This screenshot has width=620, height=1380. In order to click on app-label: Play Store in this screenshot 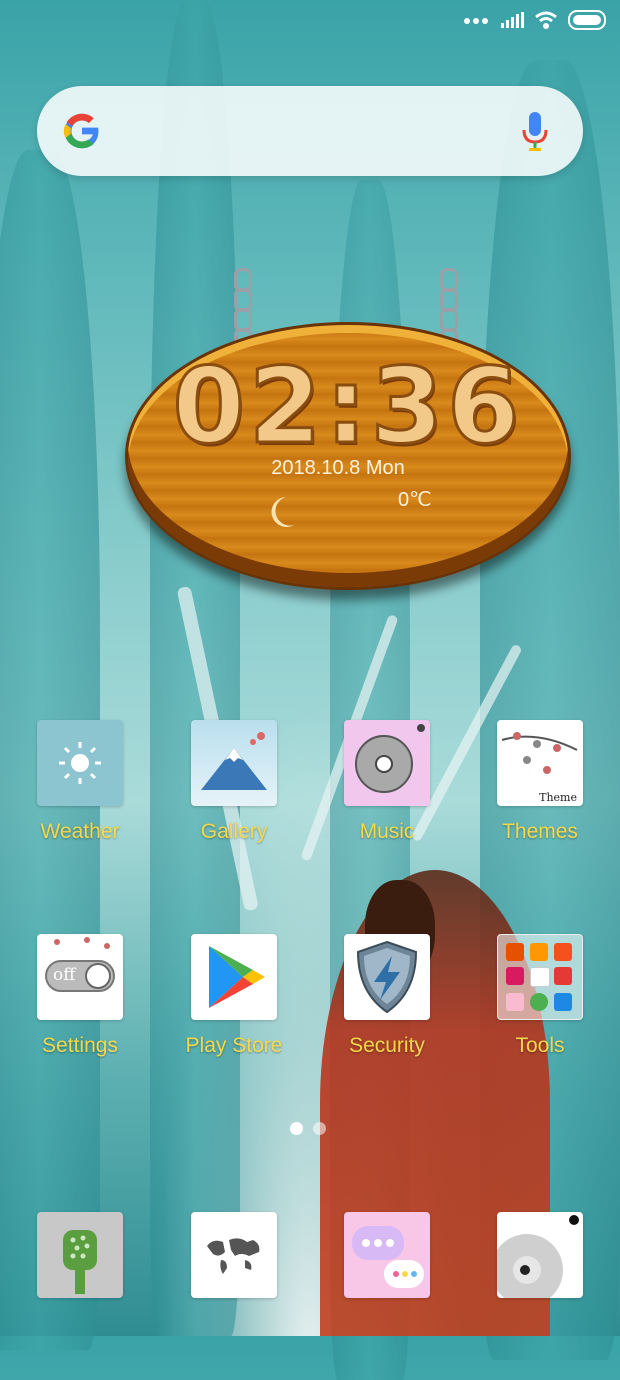, I will do `click(234, 1045)`.